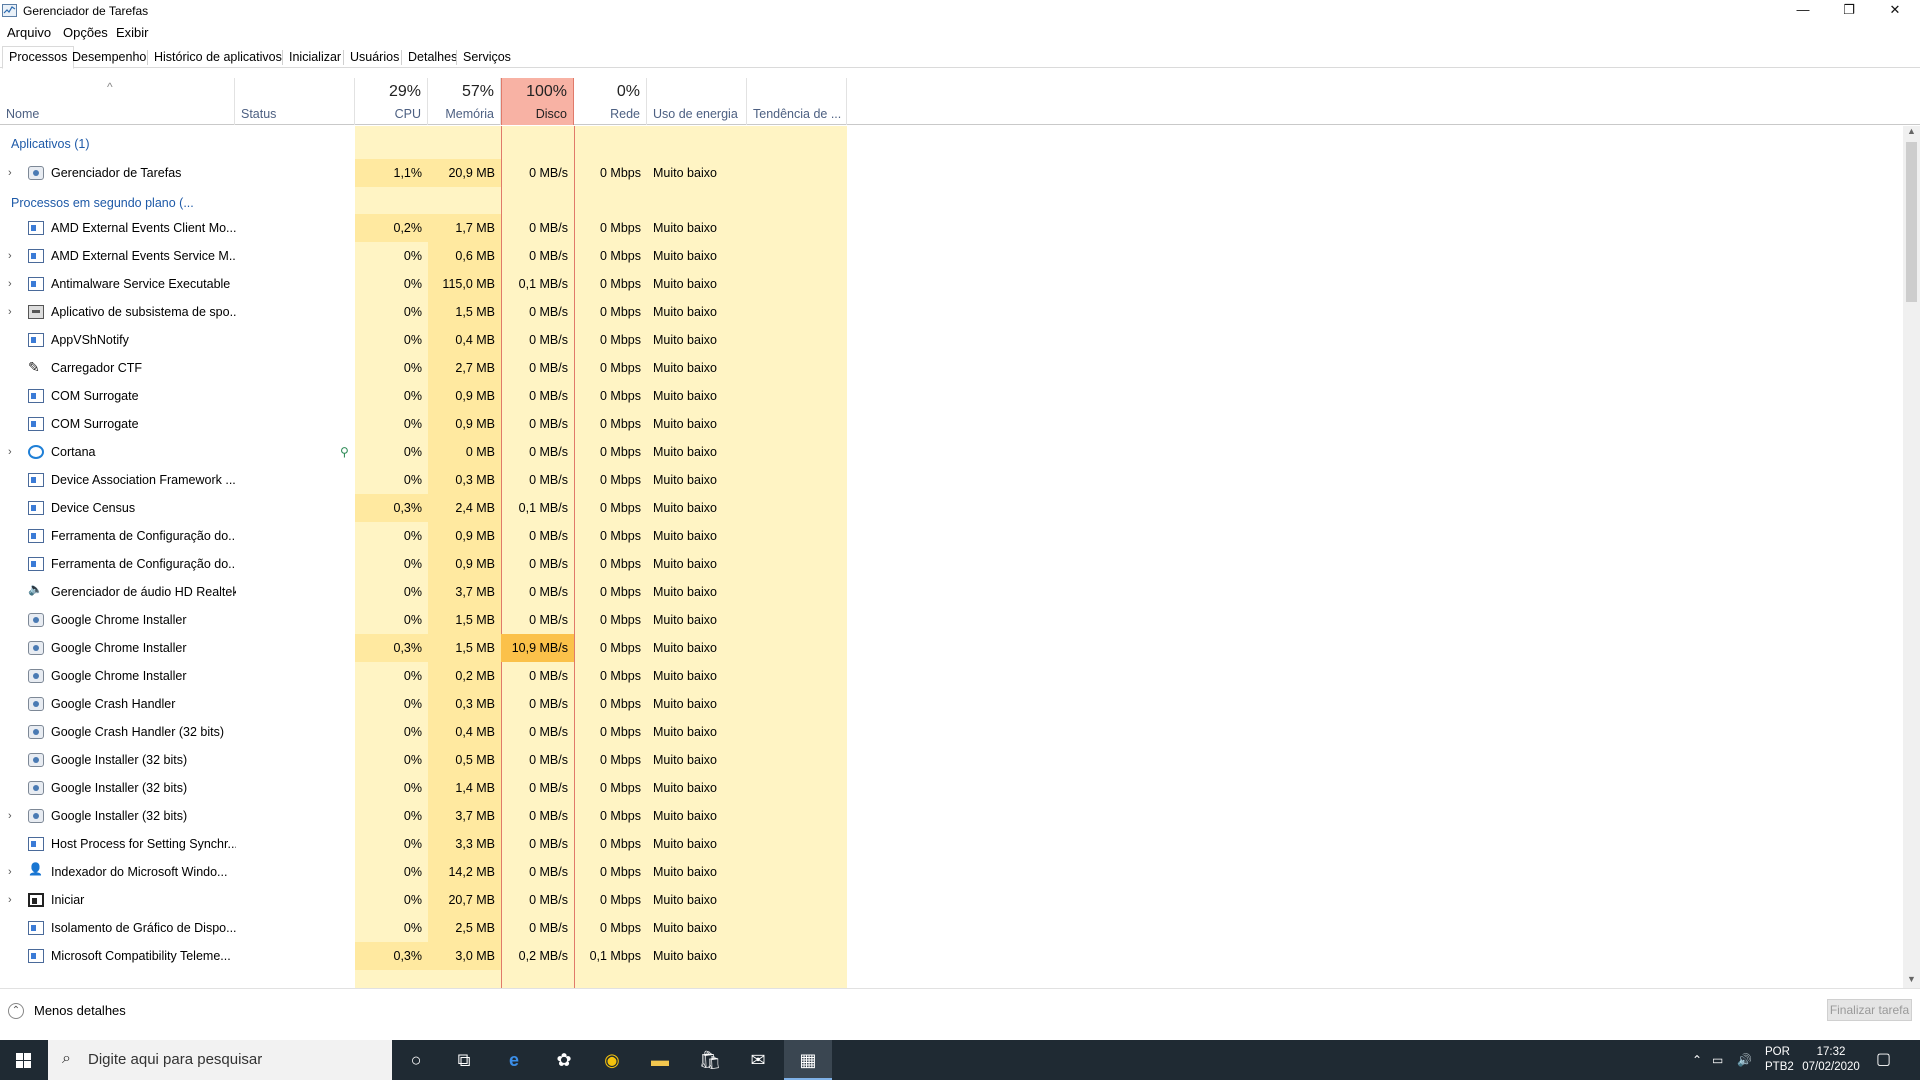 This screenshot has height=1080, width=1920. Describe the element at coordinates (464, 101) in the screenshot. I see `header-memory: 57% Memória` at that location.